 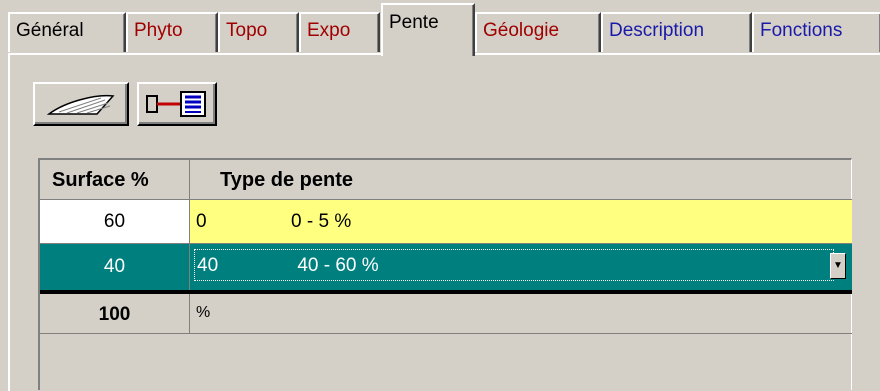 What do you see at coordinates (115, 314) in the screenshot?
I see `total-surface-cell: 100` at bounding box center [115, 314].